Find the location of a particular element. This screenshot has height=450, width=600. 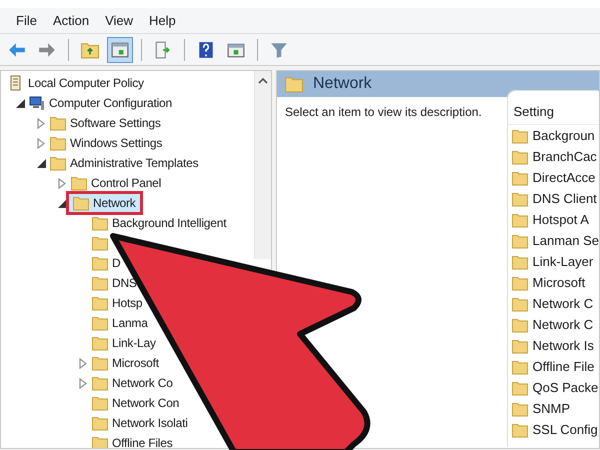

scrollbar is located at coordinates (262, 165).